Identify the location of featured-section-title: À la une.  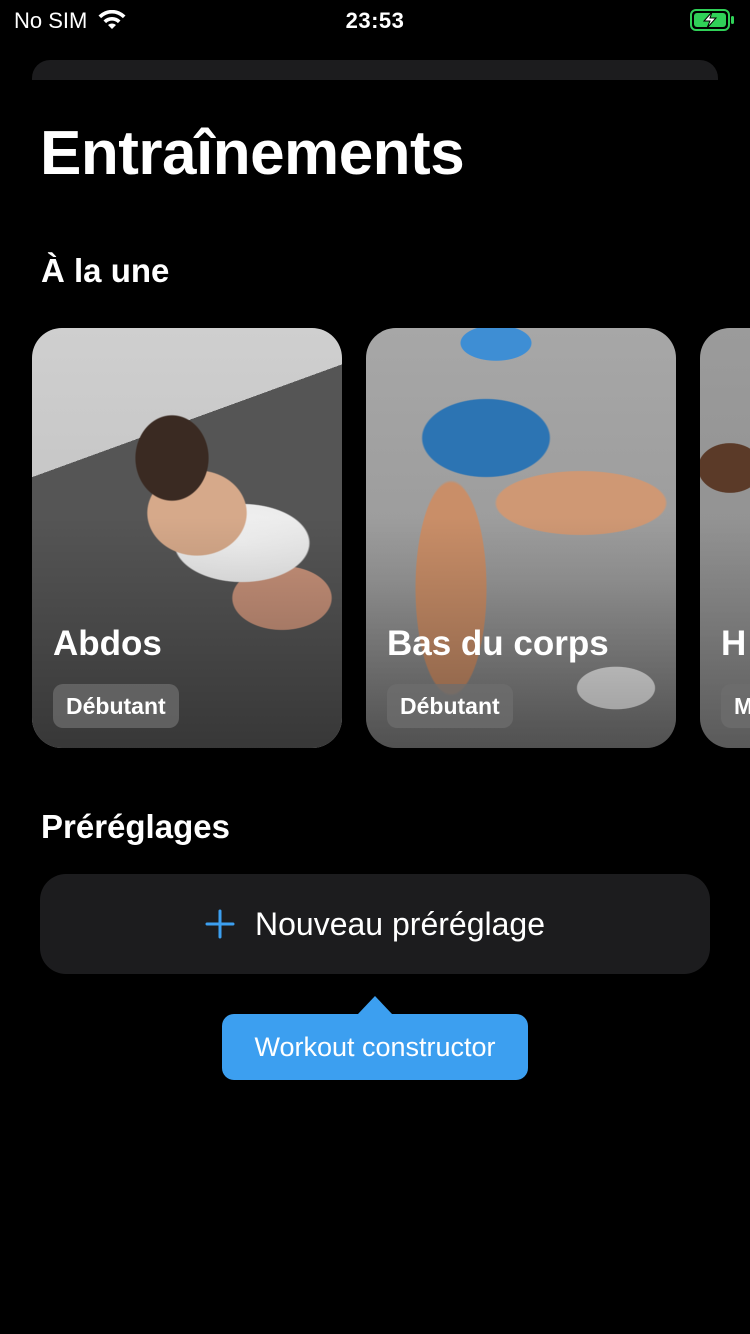
(105, 270).